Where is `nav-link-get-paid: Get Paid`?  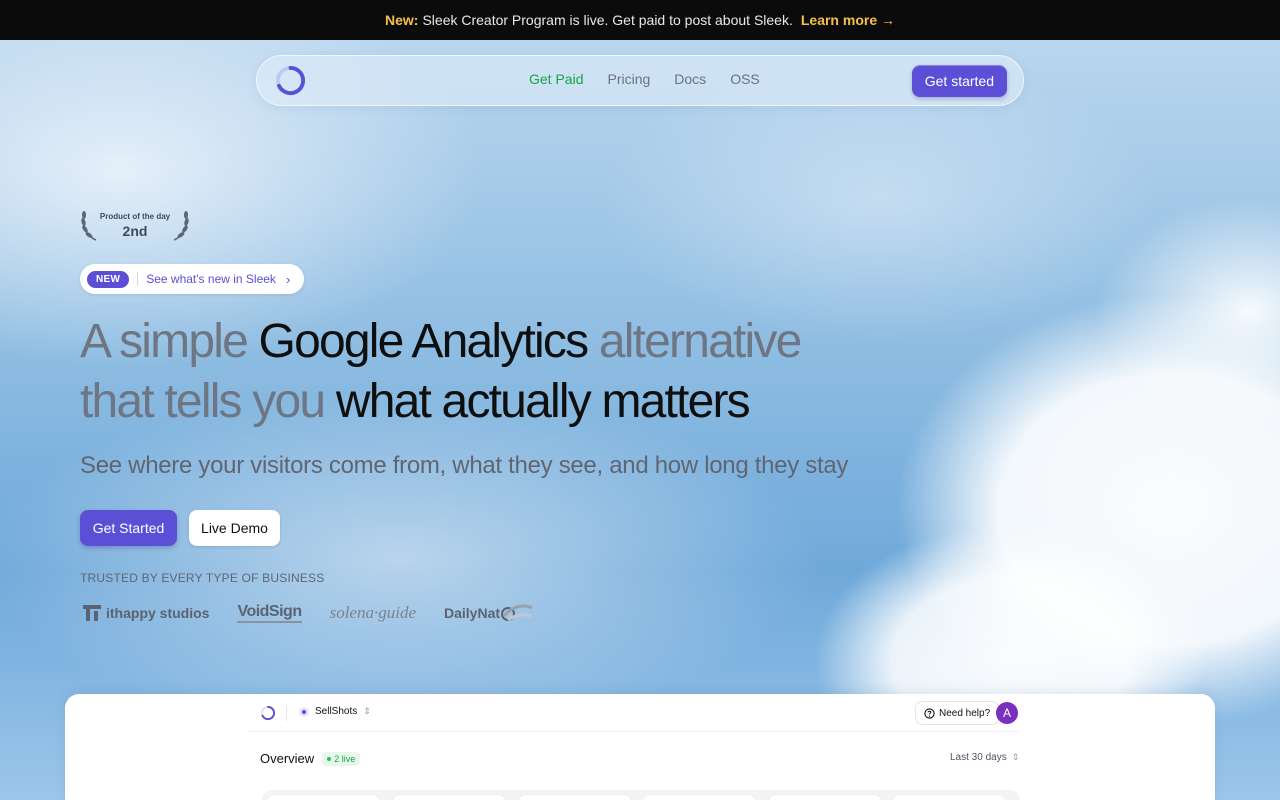
nav-link-get-paid: Get Paid is located at coordinates (556, 79).